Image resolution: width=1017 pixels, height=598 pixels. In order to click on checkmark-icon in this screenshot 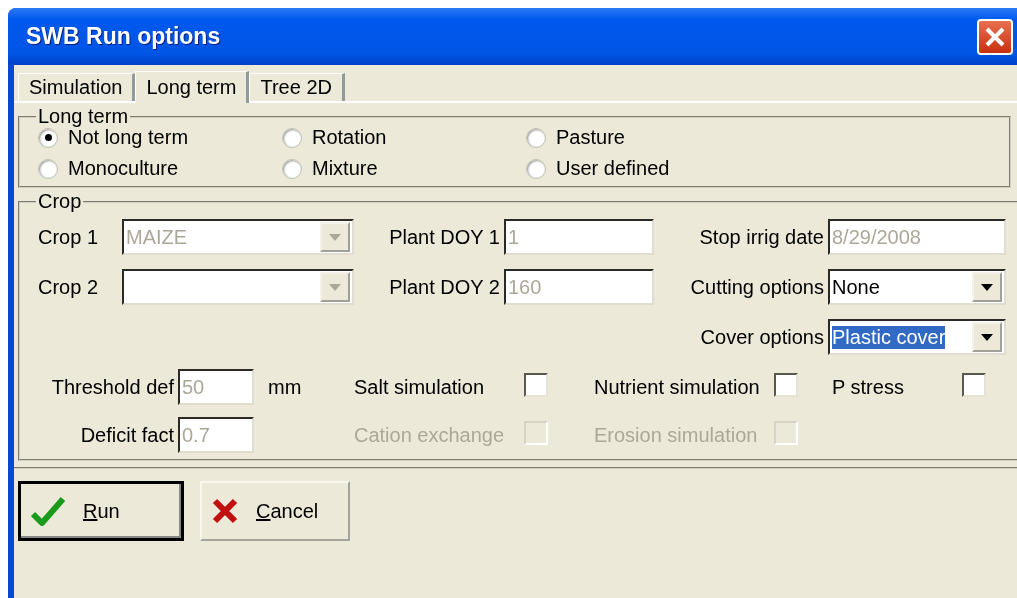, I will do `click(48, 511)`.